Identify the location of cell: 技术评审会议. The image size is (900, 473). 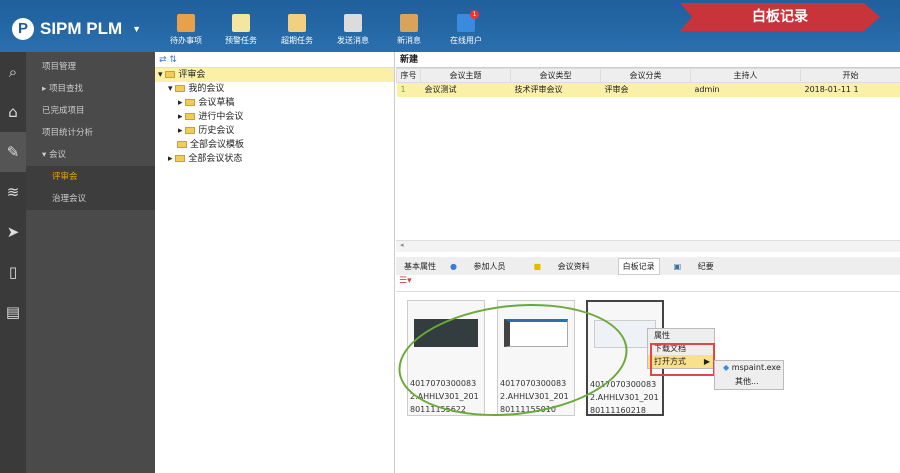
(555, 89).